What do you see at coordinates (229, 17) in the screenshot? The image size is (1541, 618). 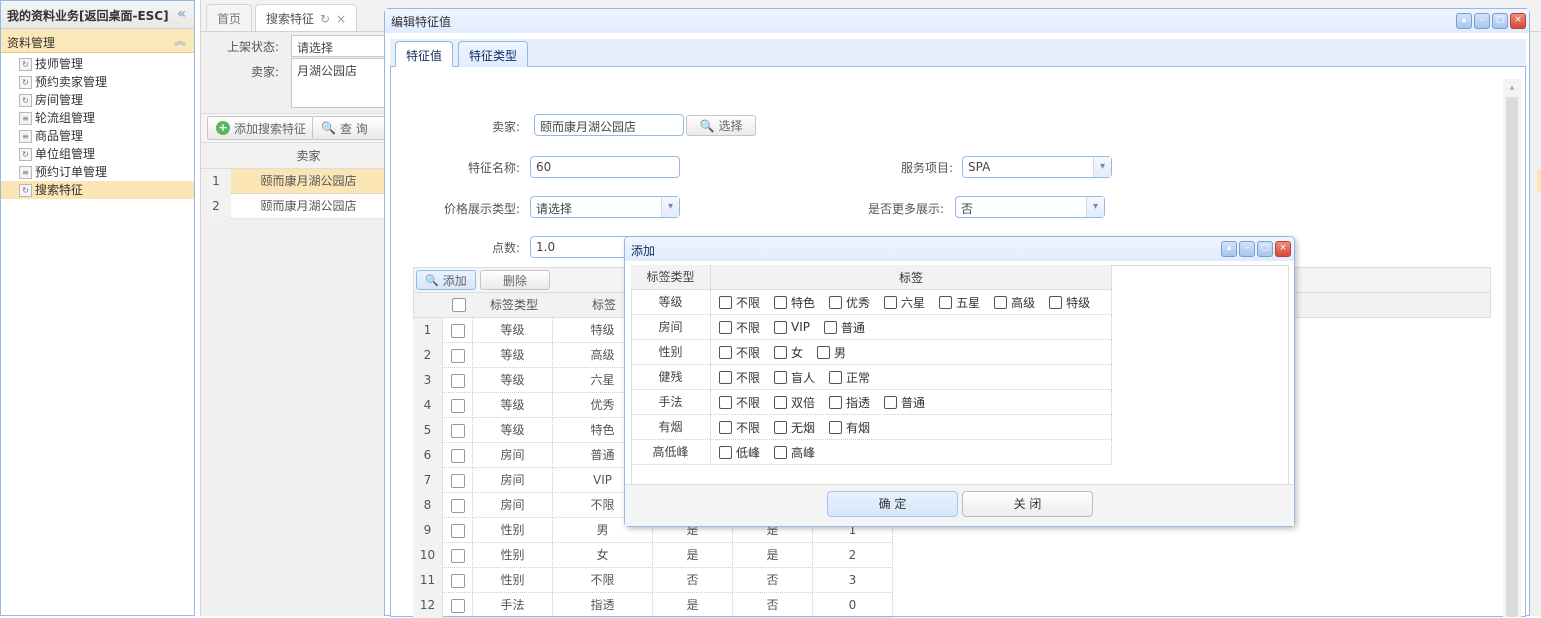 I see `tab-home: 首页` at bounding box center [229, 17].